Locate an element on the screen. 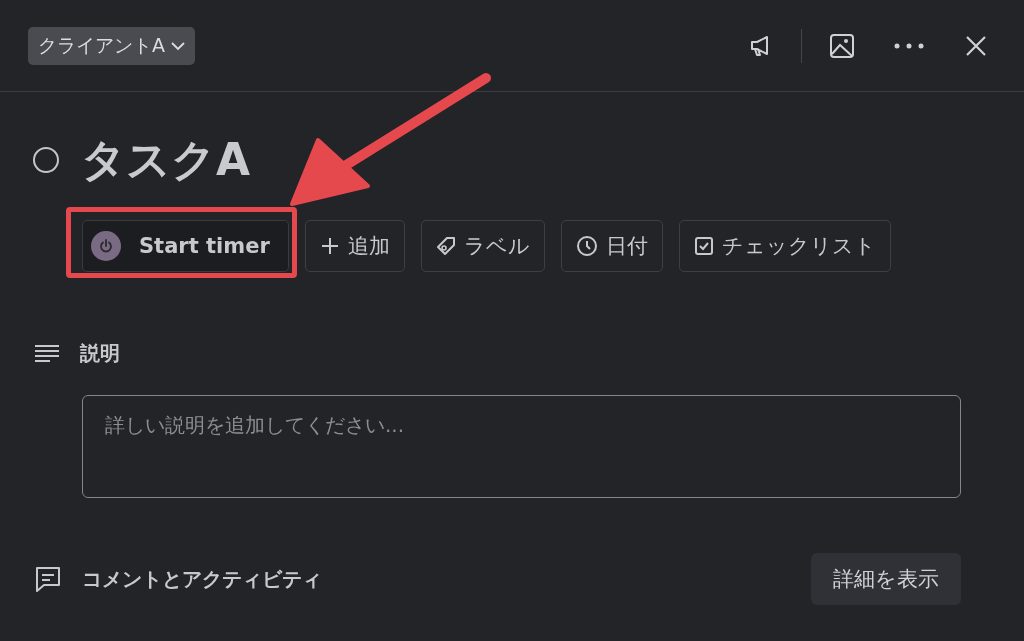 The width and height of the screenshot is (1024, 641). show-details-button: 詳細を表示 is located at coordinates (886, 579).